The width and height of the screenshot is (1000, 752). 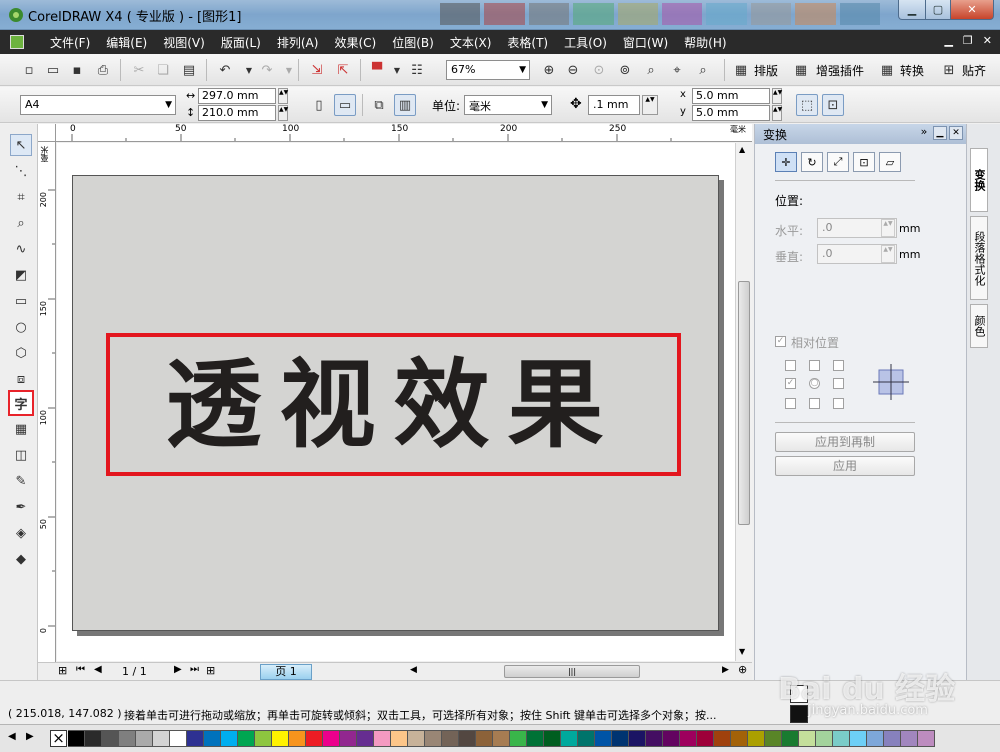 What do you see at coordinates (887, 70) in the screenshot?
I see `convert-icon: ▦` at bounding box center [887, 70].